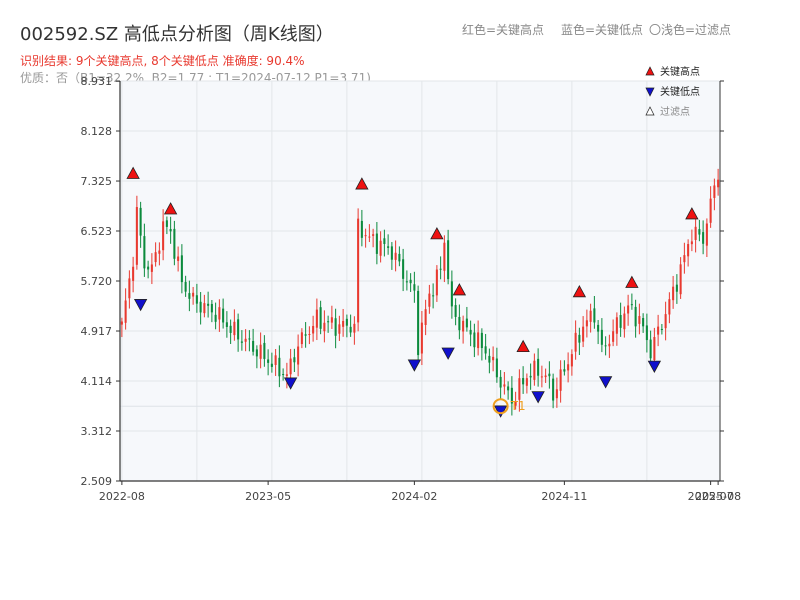 The width and height of the screenshot is (800, 600). Describe the element at coordinates (518, 406) in the screenshot. I see `t1-label: T1` at that location.